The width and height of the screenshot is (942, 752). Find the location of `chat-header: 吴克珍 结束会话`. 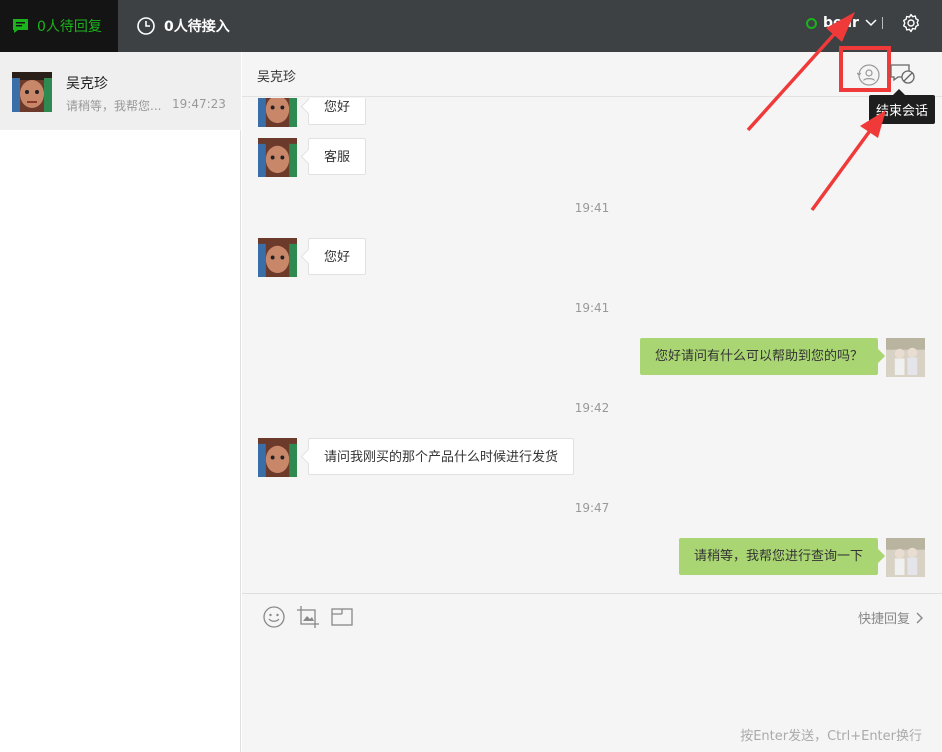

chat-header: 吴克珍 结束会话 is located at coordinates (592, 85).